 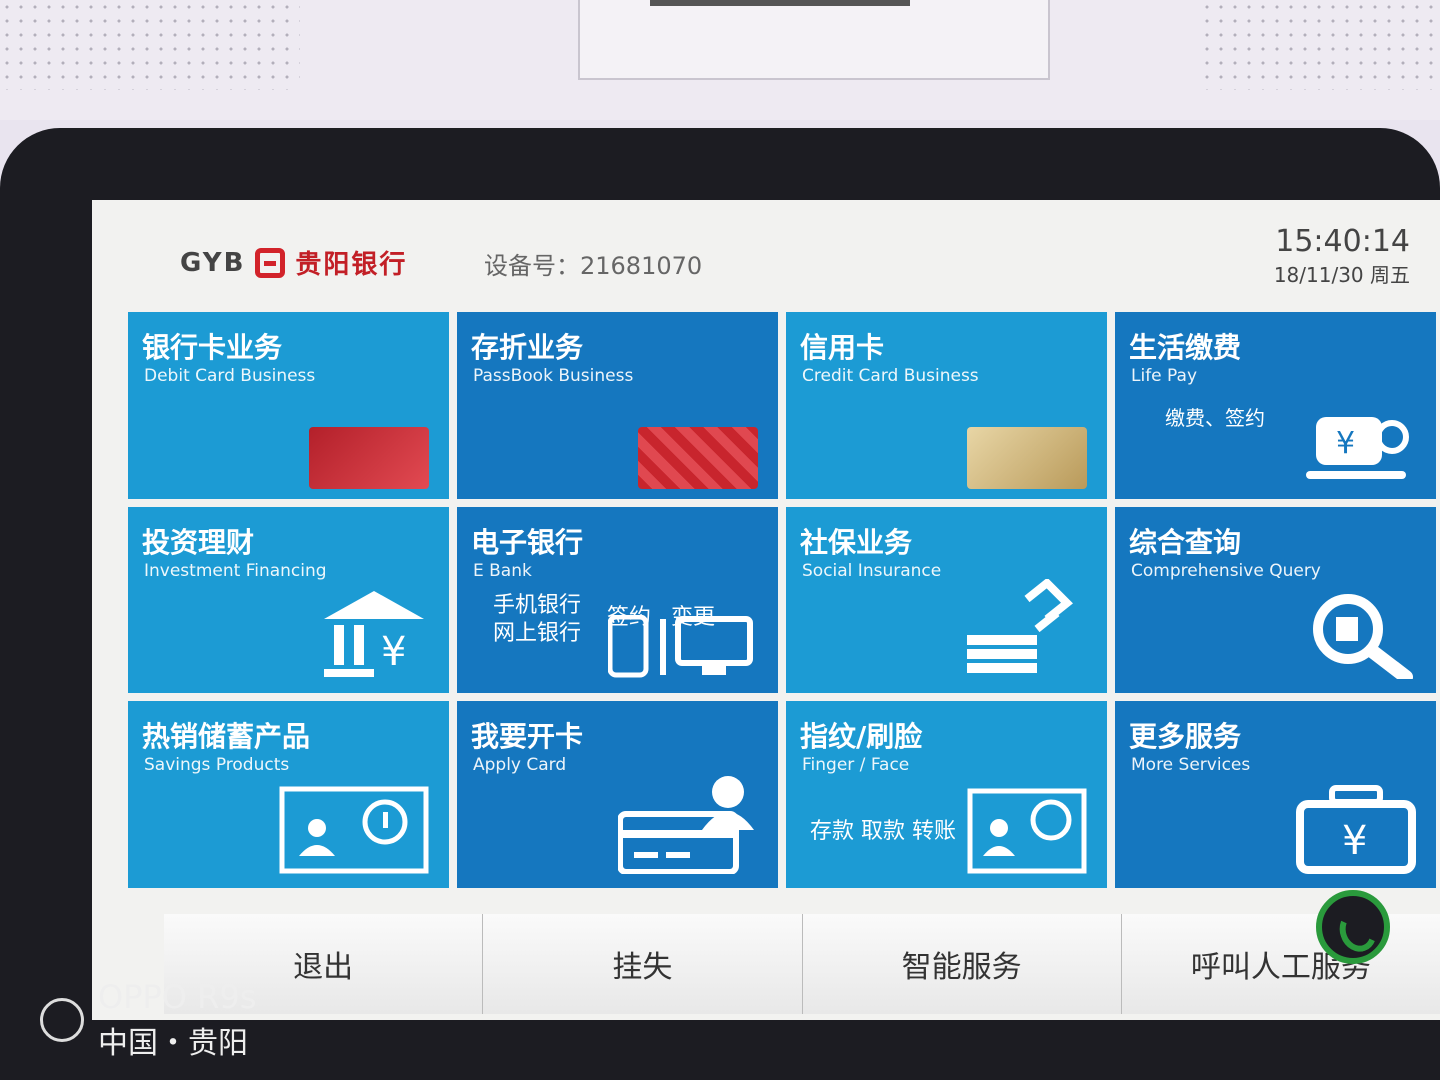 What do you see at coordinates (369, 457) in the screenshot?
I see `debit-card-icon` at bounding box center [369, 457].